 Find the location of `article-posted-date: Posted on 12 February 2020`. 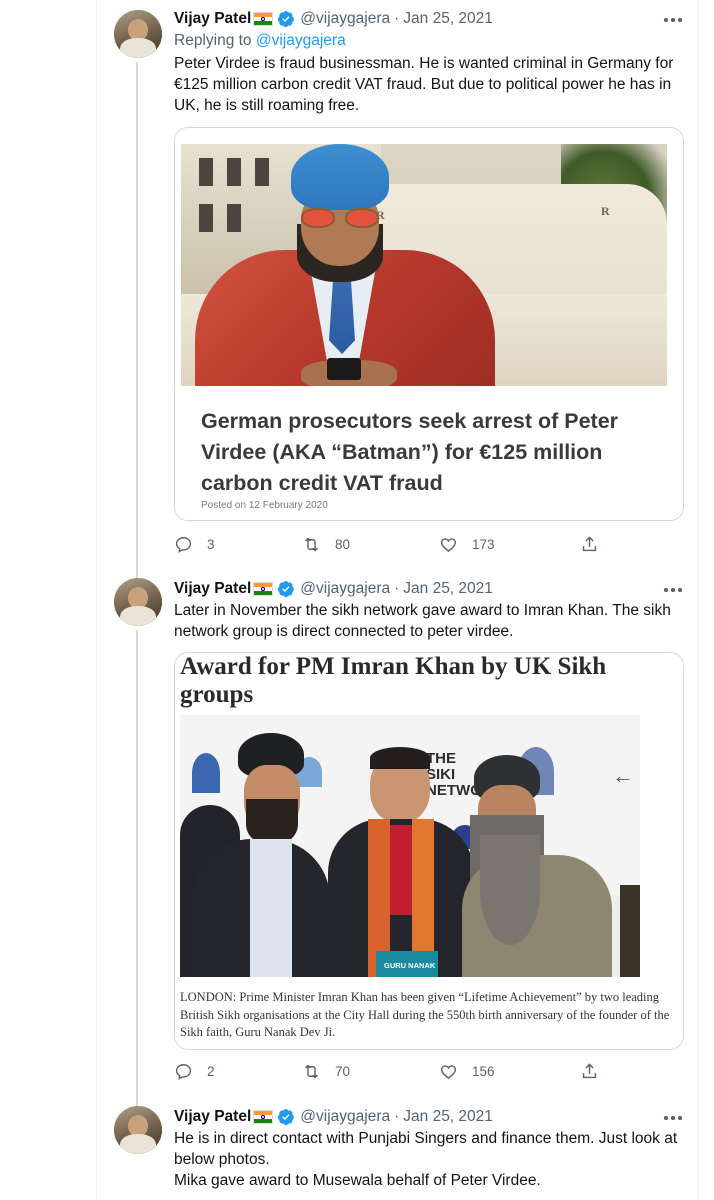

article-posted-date: Posted on 12 February 2020 is located at coordinates (264, 505).